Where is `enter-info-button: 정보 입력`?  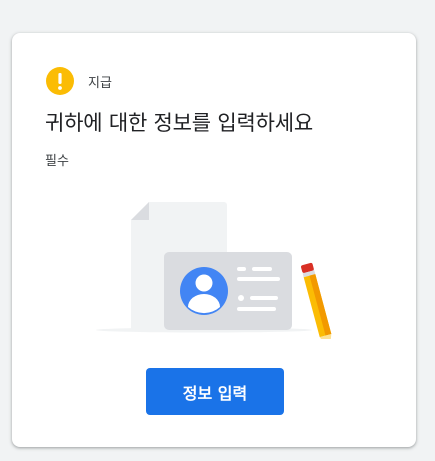 enter-info-button: 정보 입력 is located at coordinates (215, 391).